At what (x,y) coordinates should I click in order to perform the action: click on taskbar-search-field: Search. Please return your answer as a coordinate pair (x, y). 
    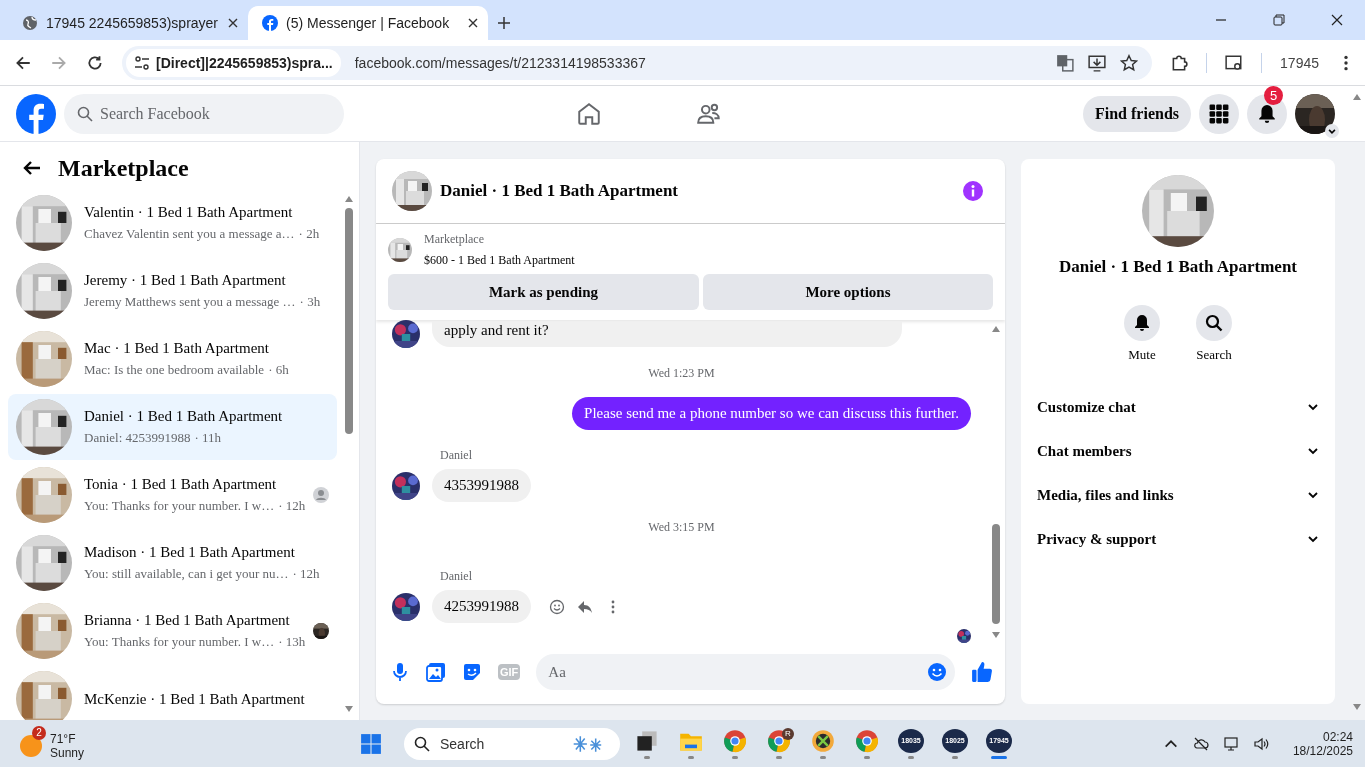
    Looking at the image, I should click on (512, 743).